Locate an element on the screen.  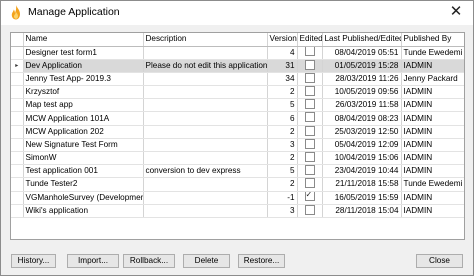
cell-version: 5 is located at coordinates (282, 105).